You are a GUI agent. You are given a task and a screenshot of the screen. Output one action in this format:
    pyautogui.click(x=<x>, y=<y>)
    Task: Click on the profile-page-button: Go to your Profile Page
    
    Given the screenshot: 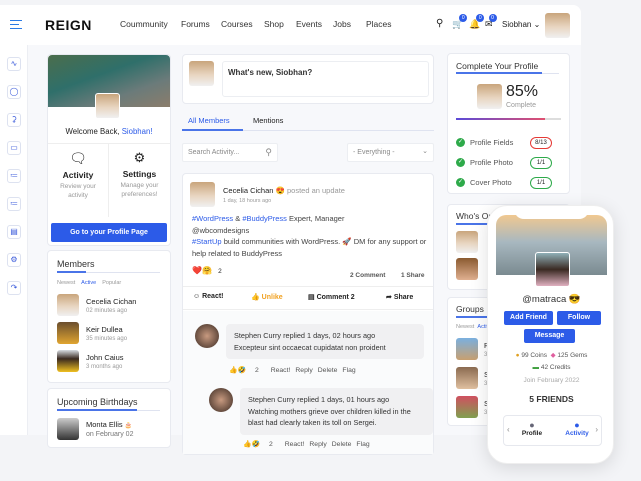 What is the action you would take?
    pyautogui.click(x=109, y=232)
    